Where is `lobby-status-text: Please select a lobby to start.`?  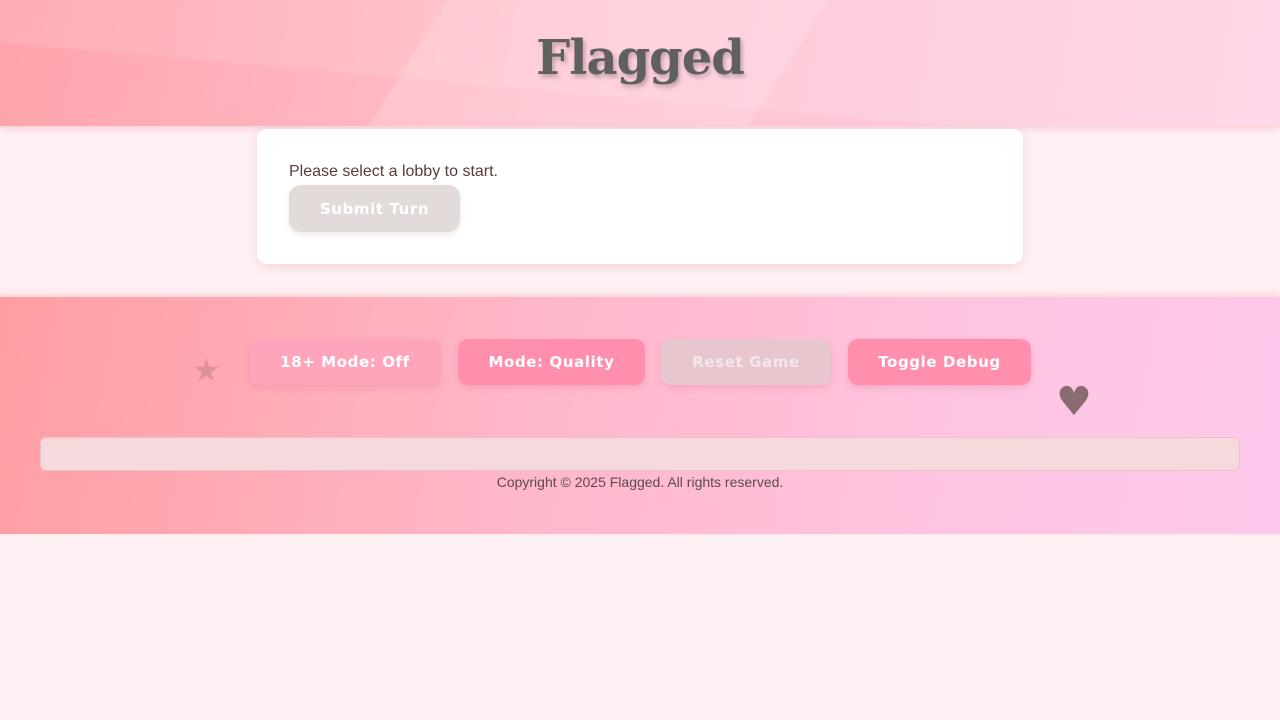 lobby-status-text: Please select a lobby to start. is located at coordinates (393, 171).